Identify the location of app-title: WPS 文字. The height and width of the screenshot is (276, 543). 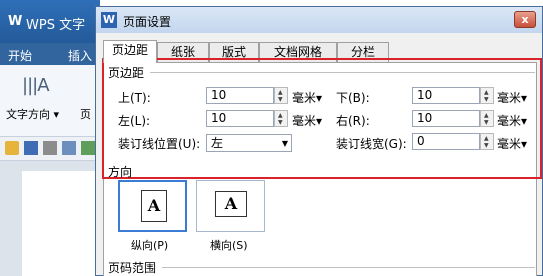
(56, 25).